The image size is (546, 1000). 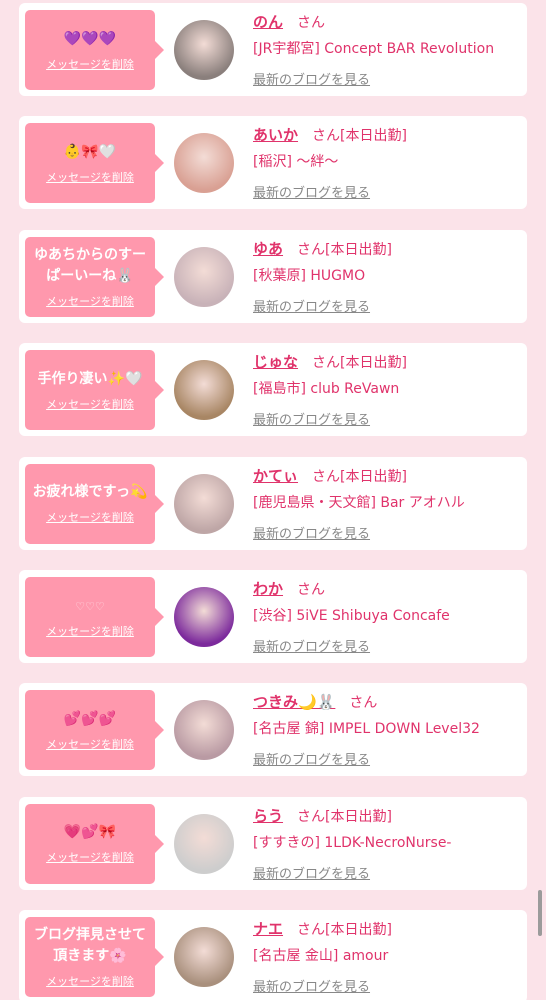 I want to click on name-row: あいか さん [本日出勤], so click(x=387, y=134).